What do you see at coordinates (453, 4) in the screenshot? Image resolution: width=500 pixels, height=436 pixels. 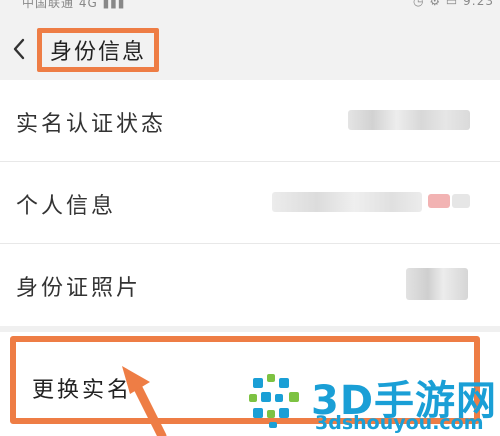 I see `status-right: ◷ ⚙ ▭ 9:23` at bounding box center [453, 4].